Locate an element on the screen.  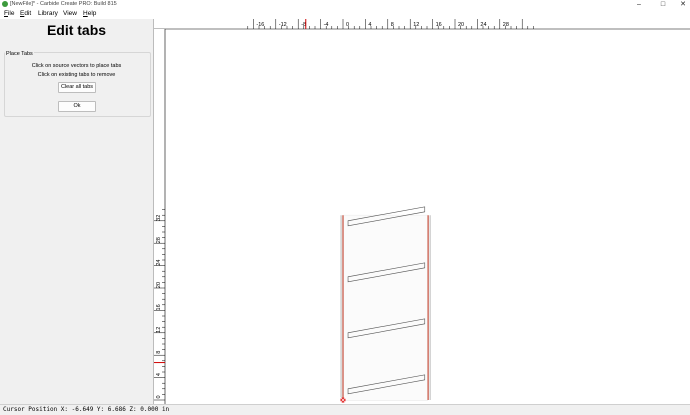
menu-edit: Edit is located at coordinates (25, 14).